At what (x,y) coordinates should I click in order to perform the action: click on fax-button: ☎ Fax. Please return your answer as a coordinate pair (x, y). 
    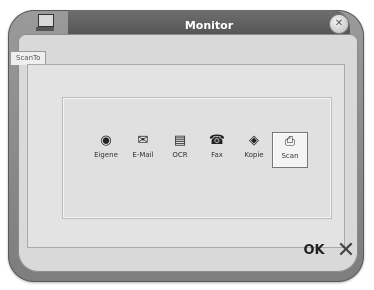
    Looking at the image, I should click on (217, 149).